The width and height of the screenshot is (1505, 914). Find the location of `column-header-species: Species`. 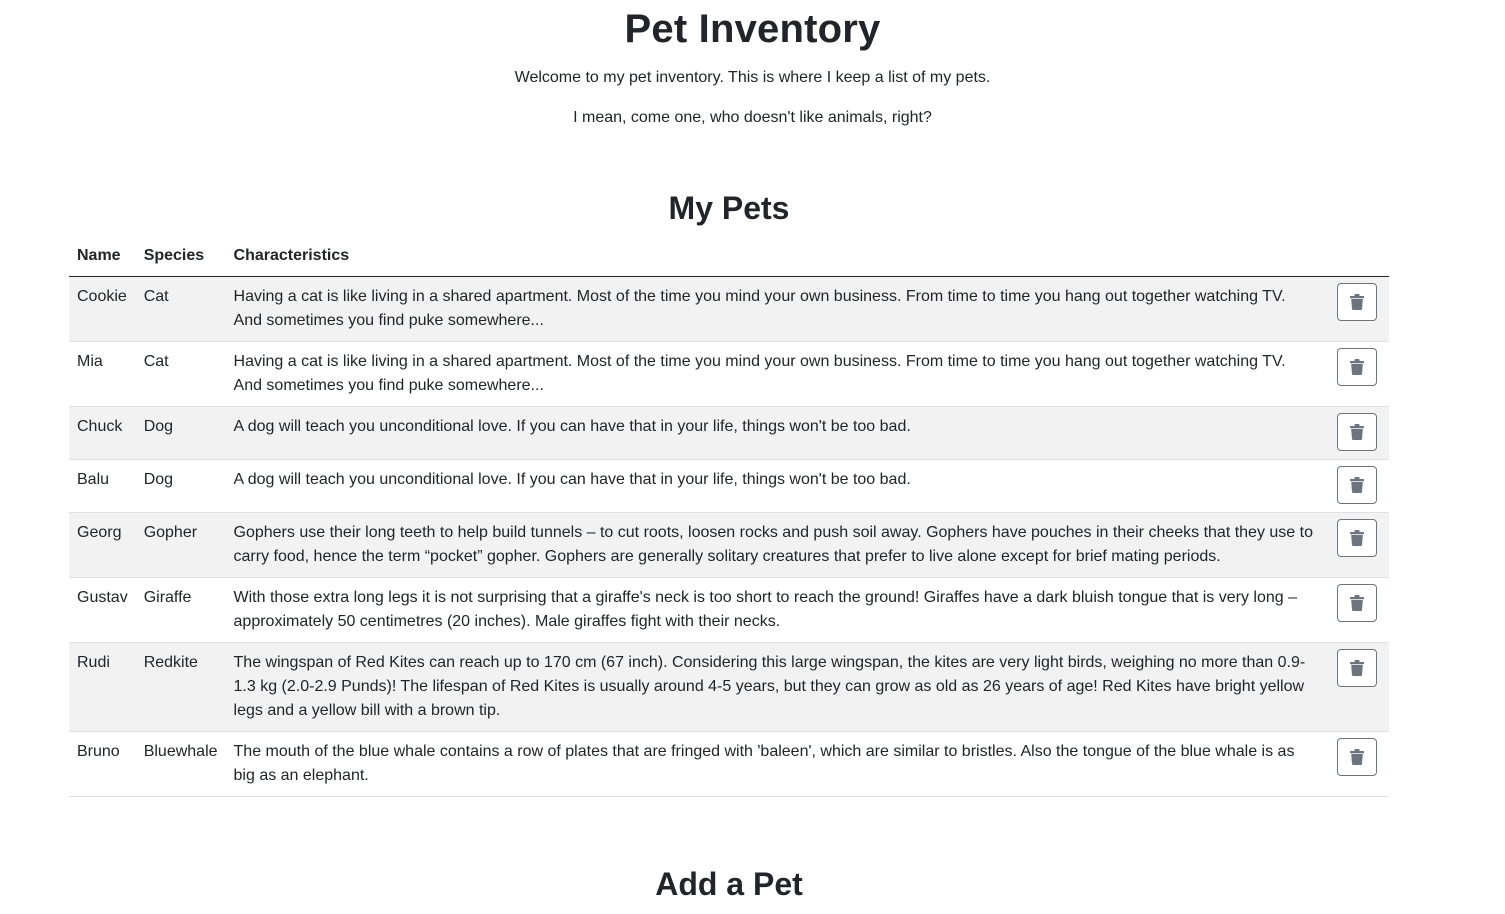

column-header-species: Species is located at coordinates (180, 257).